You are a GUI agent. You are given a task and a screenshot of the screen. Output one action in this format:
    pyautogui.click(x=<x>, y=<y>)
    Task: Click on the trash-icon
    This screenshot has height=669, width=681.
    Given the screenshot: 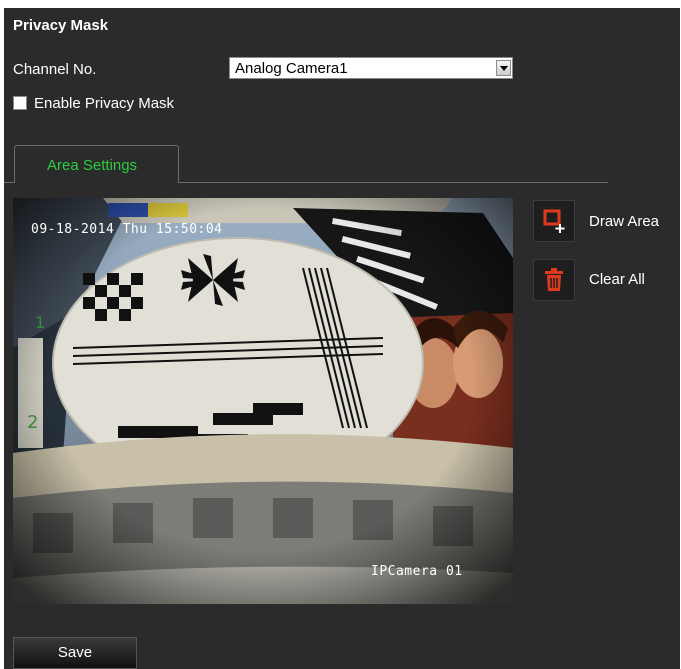 What is the action you would take?
    pyautogui.click(x=554, y=279)
    